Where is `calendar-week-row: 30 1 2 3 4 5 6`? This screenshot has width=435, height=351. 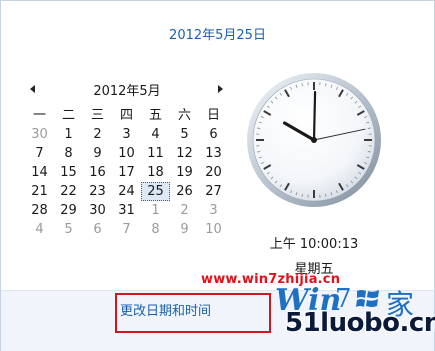 calendar-week-row: 30 1 2 3 4 5 6 is located at coordinates (127, 134).